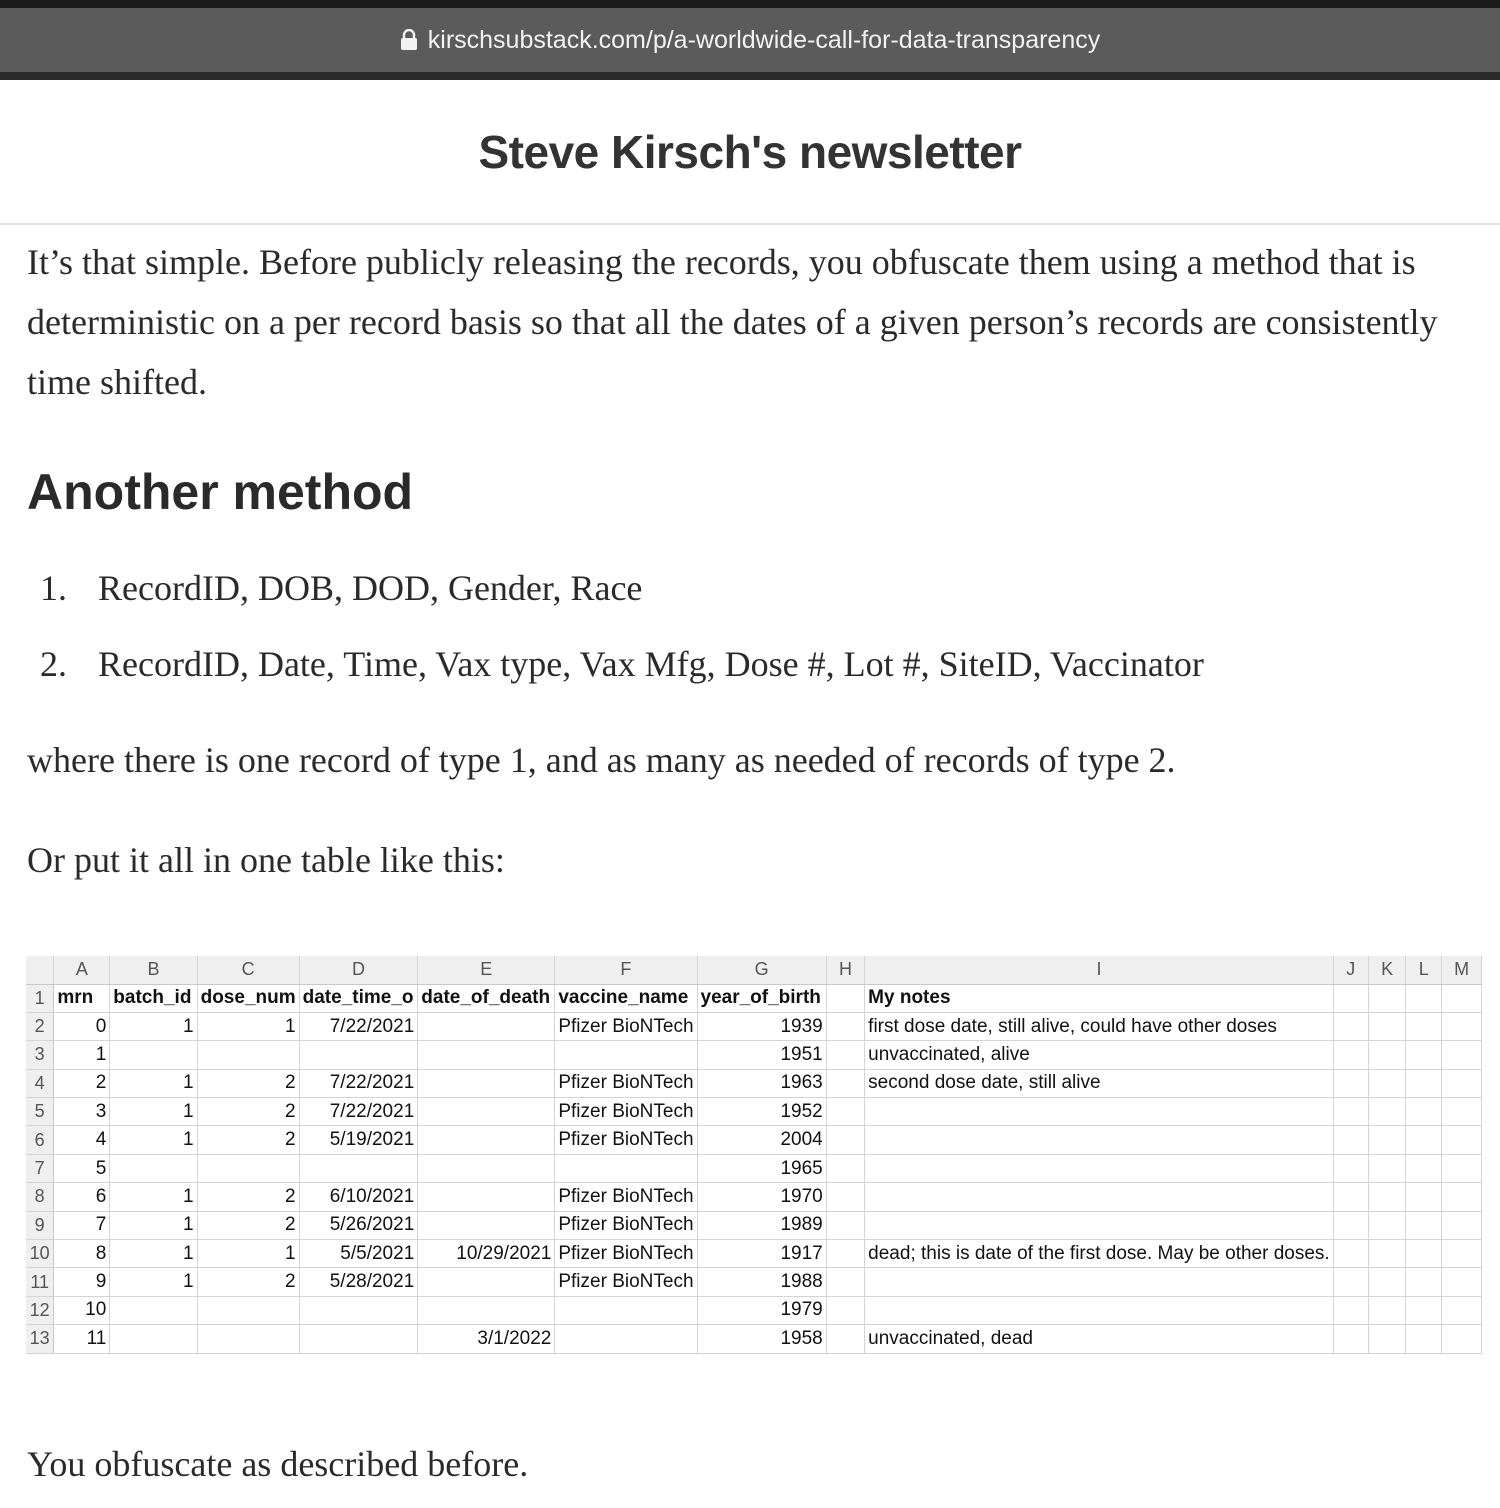  Describe the element at coordinates (40, 1084) in the screenshot. I see `row-header: 4` at that location.